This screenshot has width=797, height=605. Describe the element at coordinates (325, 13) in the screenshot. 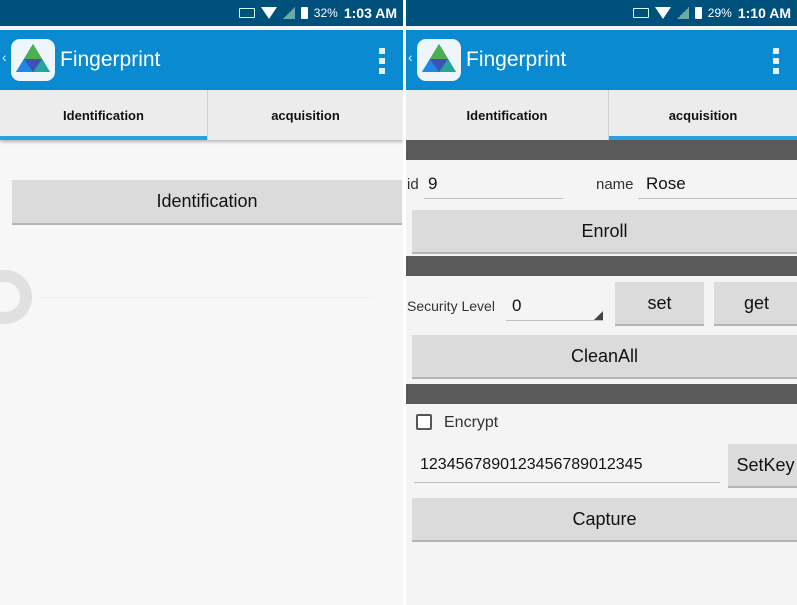

I see `battery-percent: 32%` at that location.